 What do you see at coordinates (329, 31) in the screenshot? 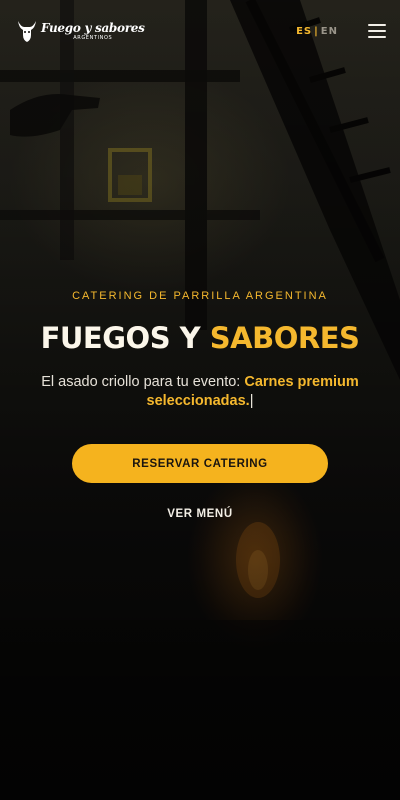
I see `lang-en-option: EN` at bounding box center [329, 31].